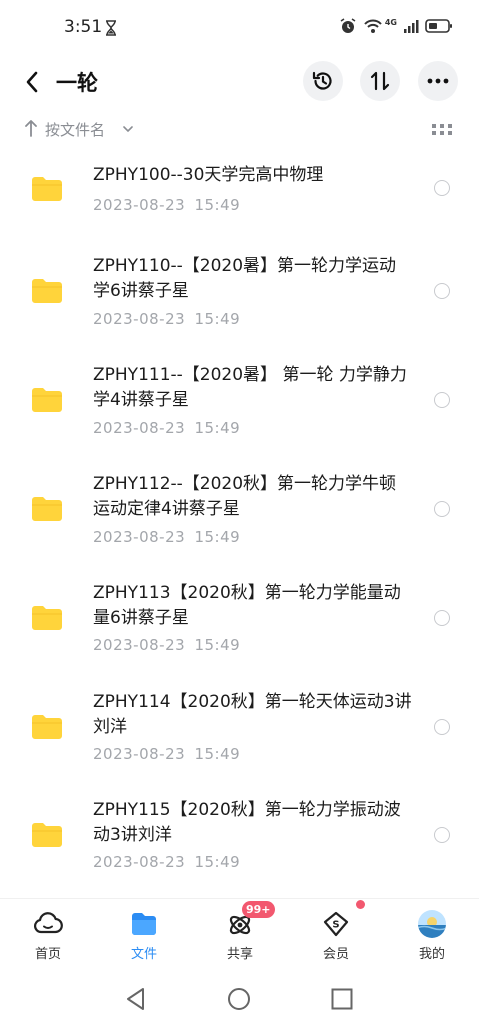 The image size is (479, 1024). I want to click on status-time: 3:51, so click(83, 27).